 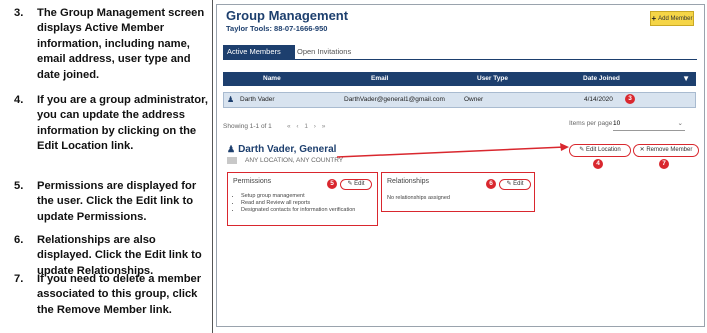 I want to click on edit-location-link: ✎ Edit Location, so click(x=600, y=150).